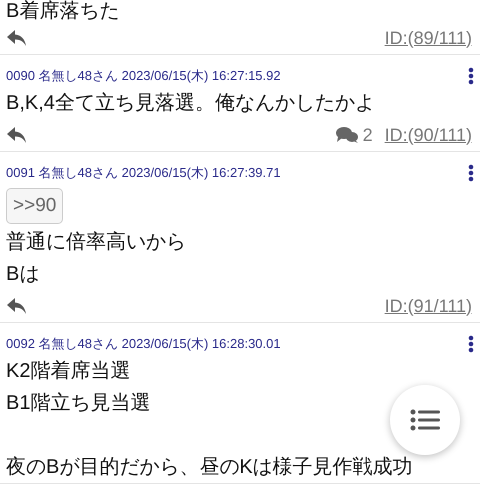  Describe the element at coordinates (68, 371) in the screenshot. I see `post-text: K2階着席当選` at that location.